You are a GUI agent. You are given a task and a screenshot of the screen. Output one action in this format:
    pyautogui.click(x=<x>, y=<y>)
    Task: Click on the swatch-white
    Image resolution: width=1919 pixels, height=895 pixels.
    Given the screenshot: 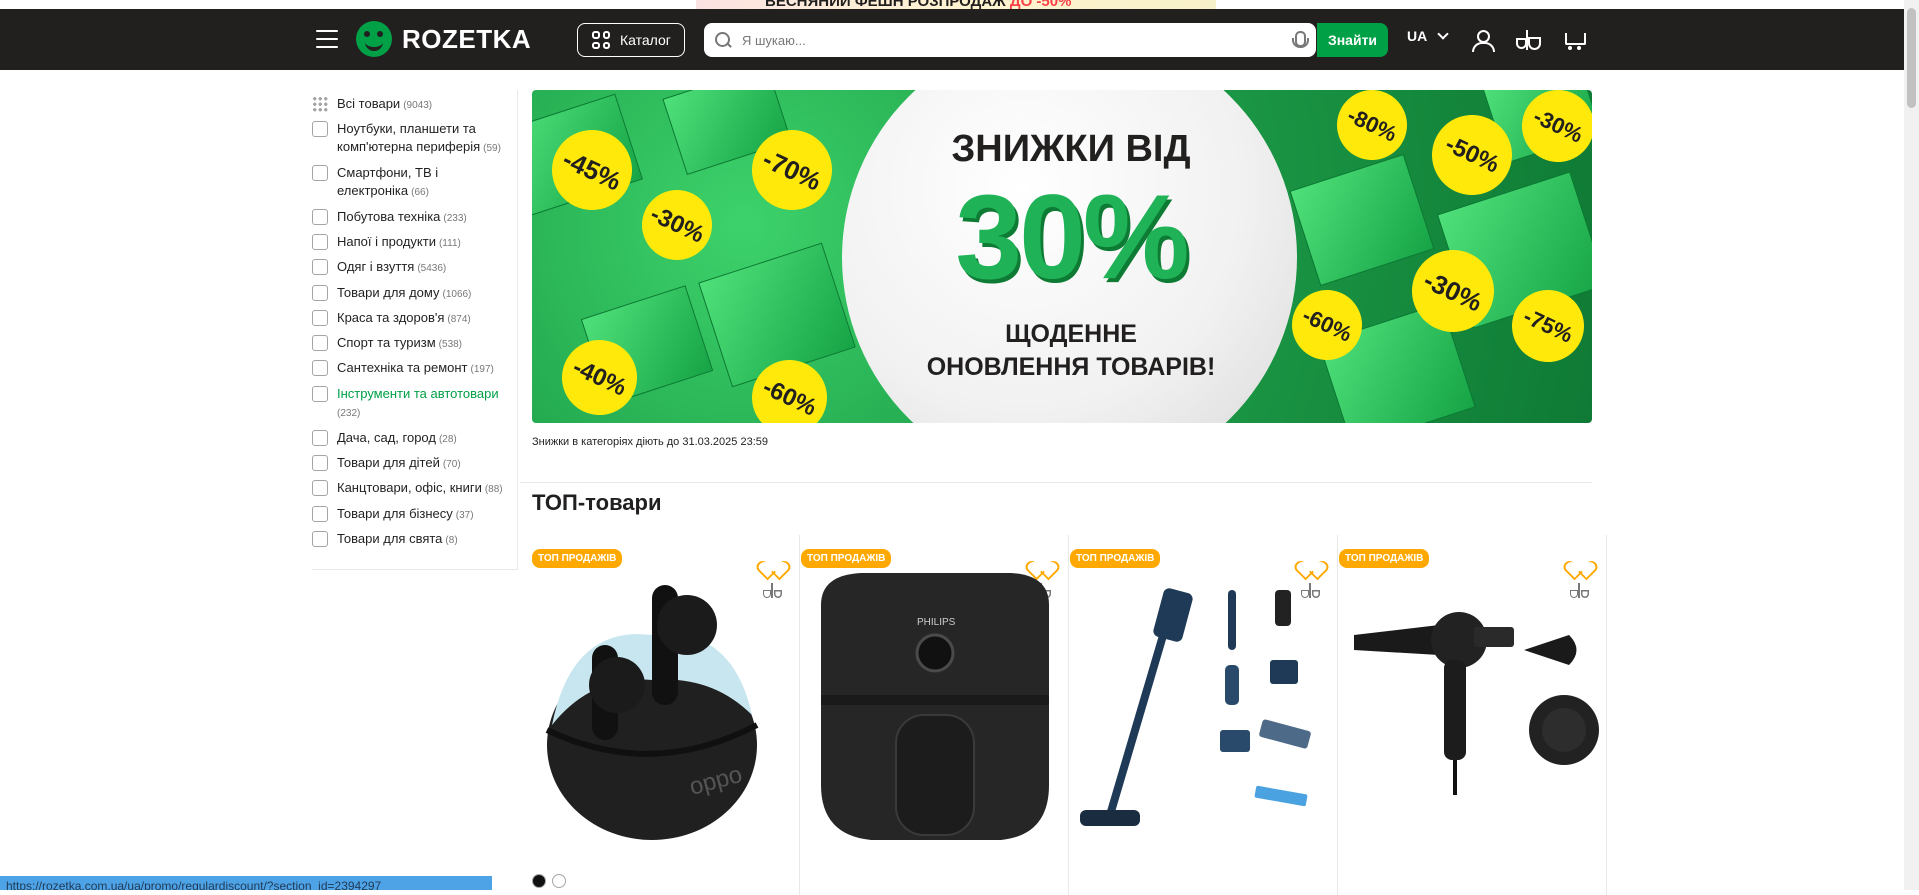 What is the action you would take?
    pyautogui.click(x=559, y=881)
    